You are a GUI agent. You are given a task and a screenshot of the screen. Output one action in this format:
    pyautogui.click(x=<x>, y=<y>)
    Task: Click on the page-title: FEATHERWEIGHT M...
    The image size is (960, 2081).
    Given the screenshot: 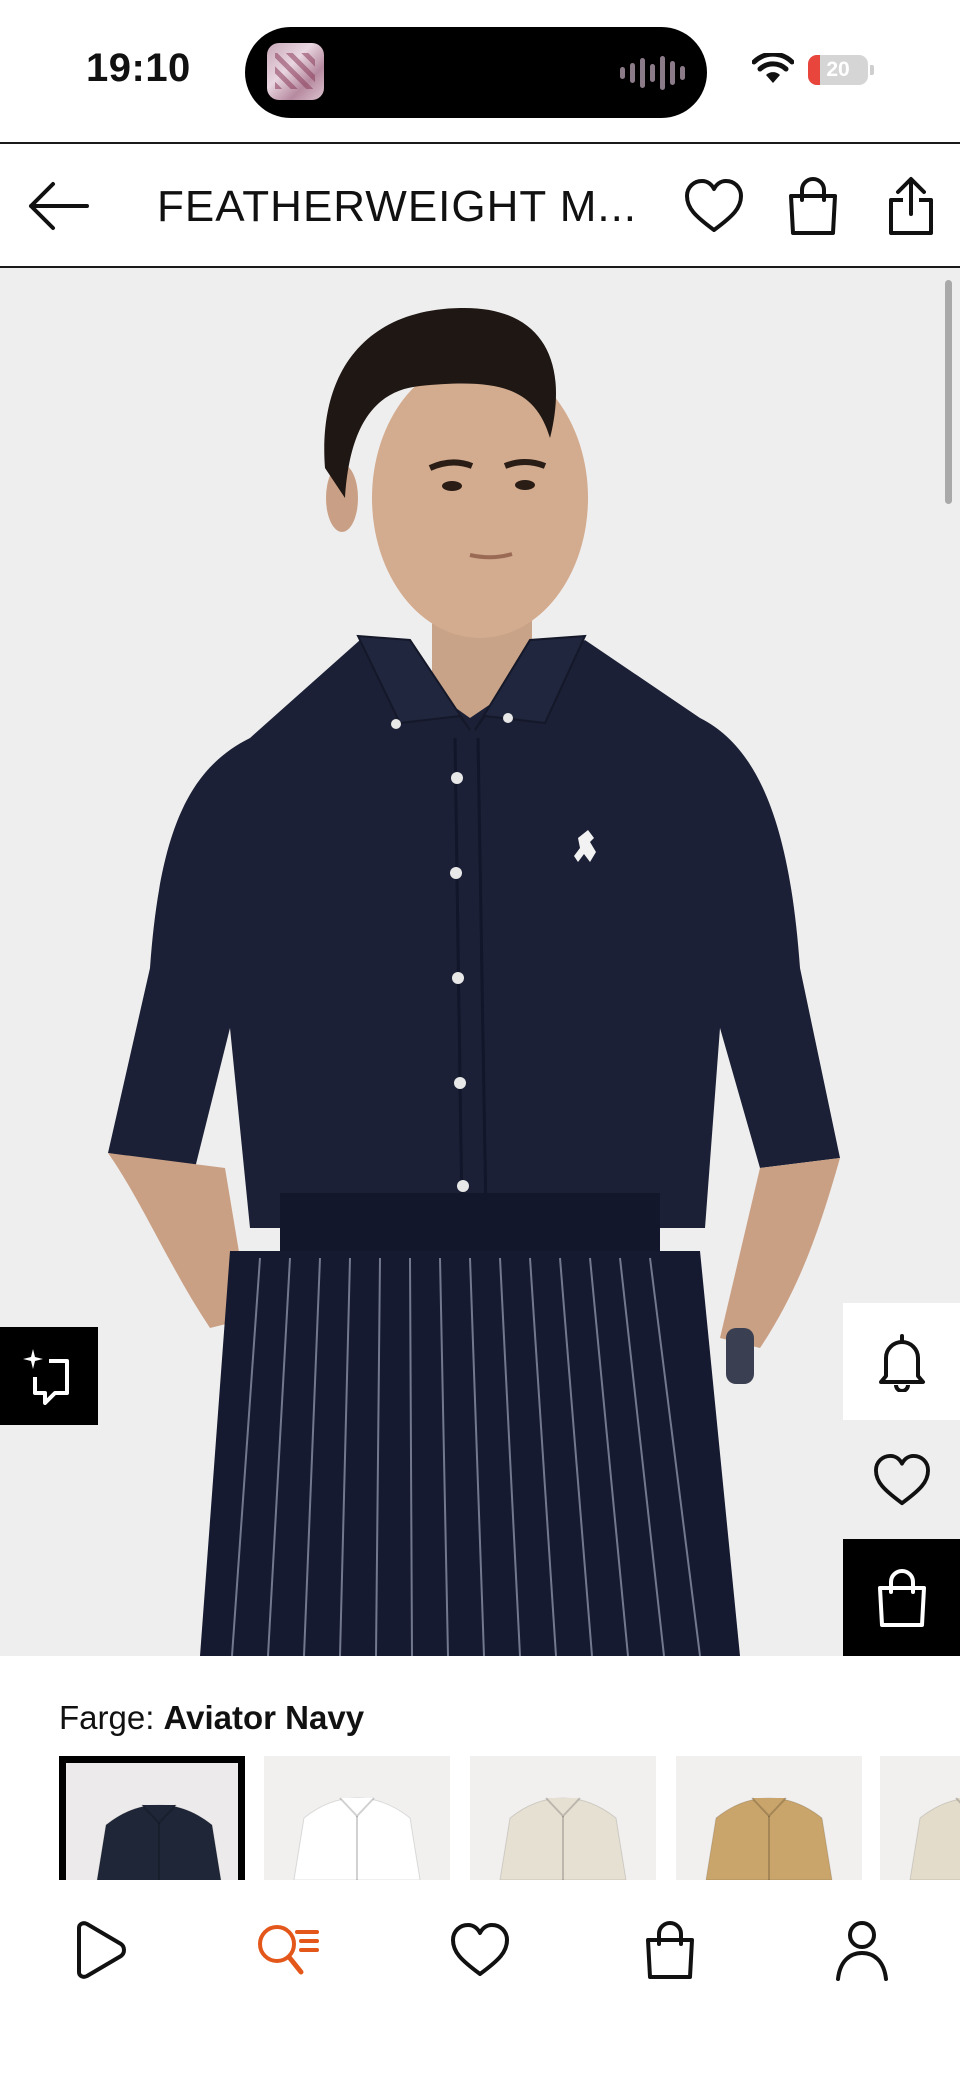 What is the action you would take?
    pyautogui.click(x=397, y=206)
    